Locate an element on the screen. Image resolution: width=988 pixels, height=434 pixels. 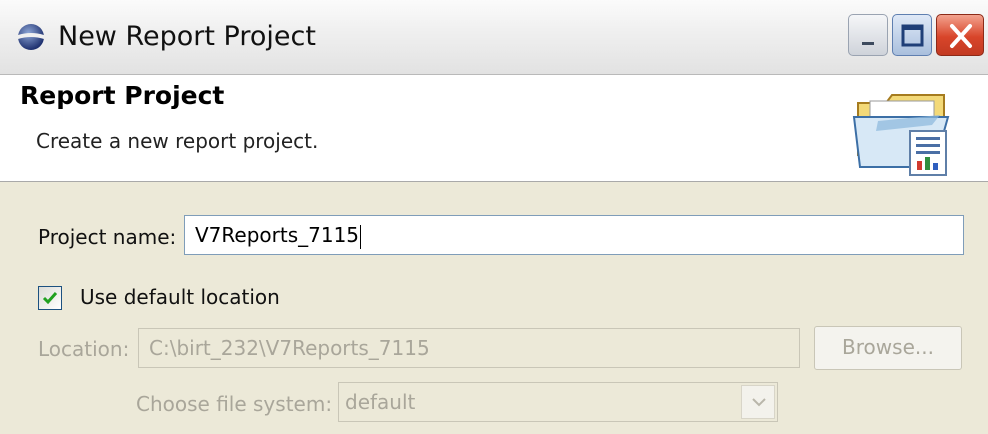
banner-title: Report Project is located at coordinates (122, 95).